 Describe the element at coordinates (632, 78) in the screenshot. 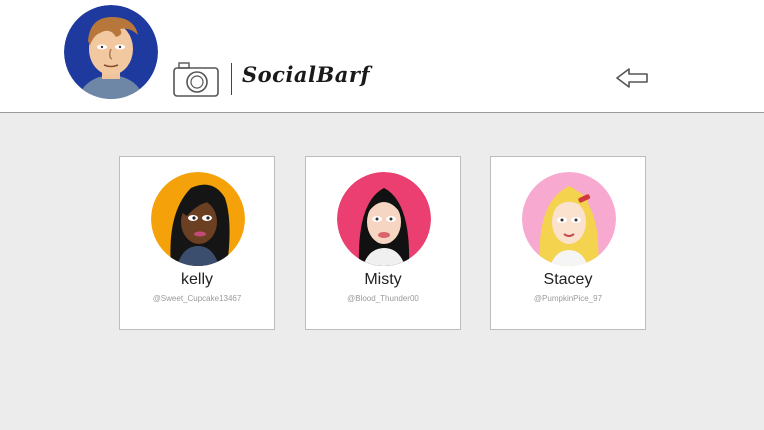

I see `back-arrow-icon` at that location.